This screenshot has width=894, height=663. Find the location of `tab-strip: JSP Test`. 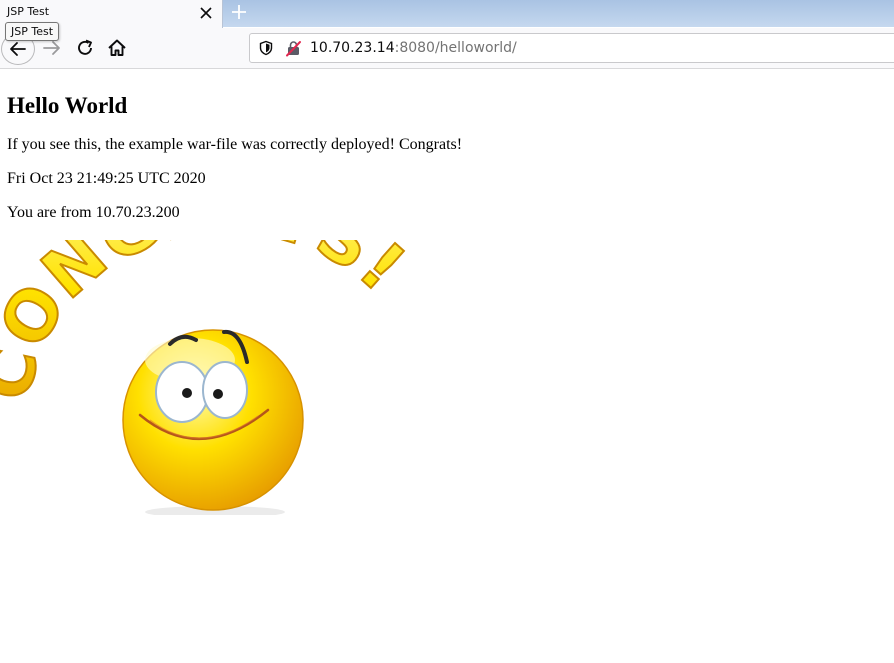

tab-strip: JSP Test is located at coordinates (447, 14).